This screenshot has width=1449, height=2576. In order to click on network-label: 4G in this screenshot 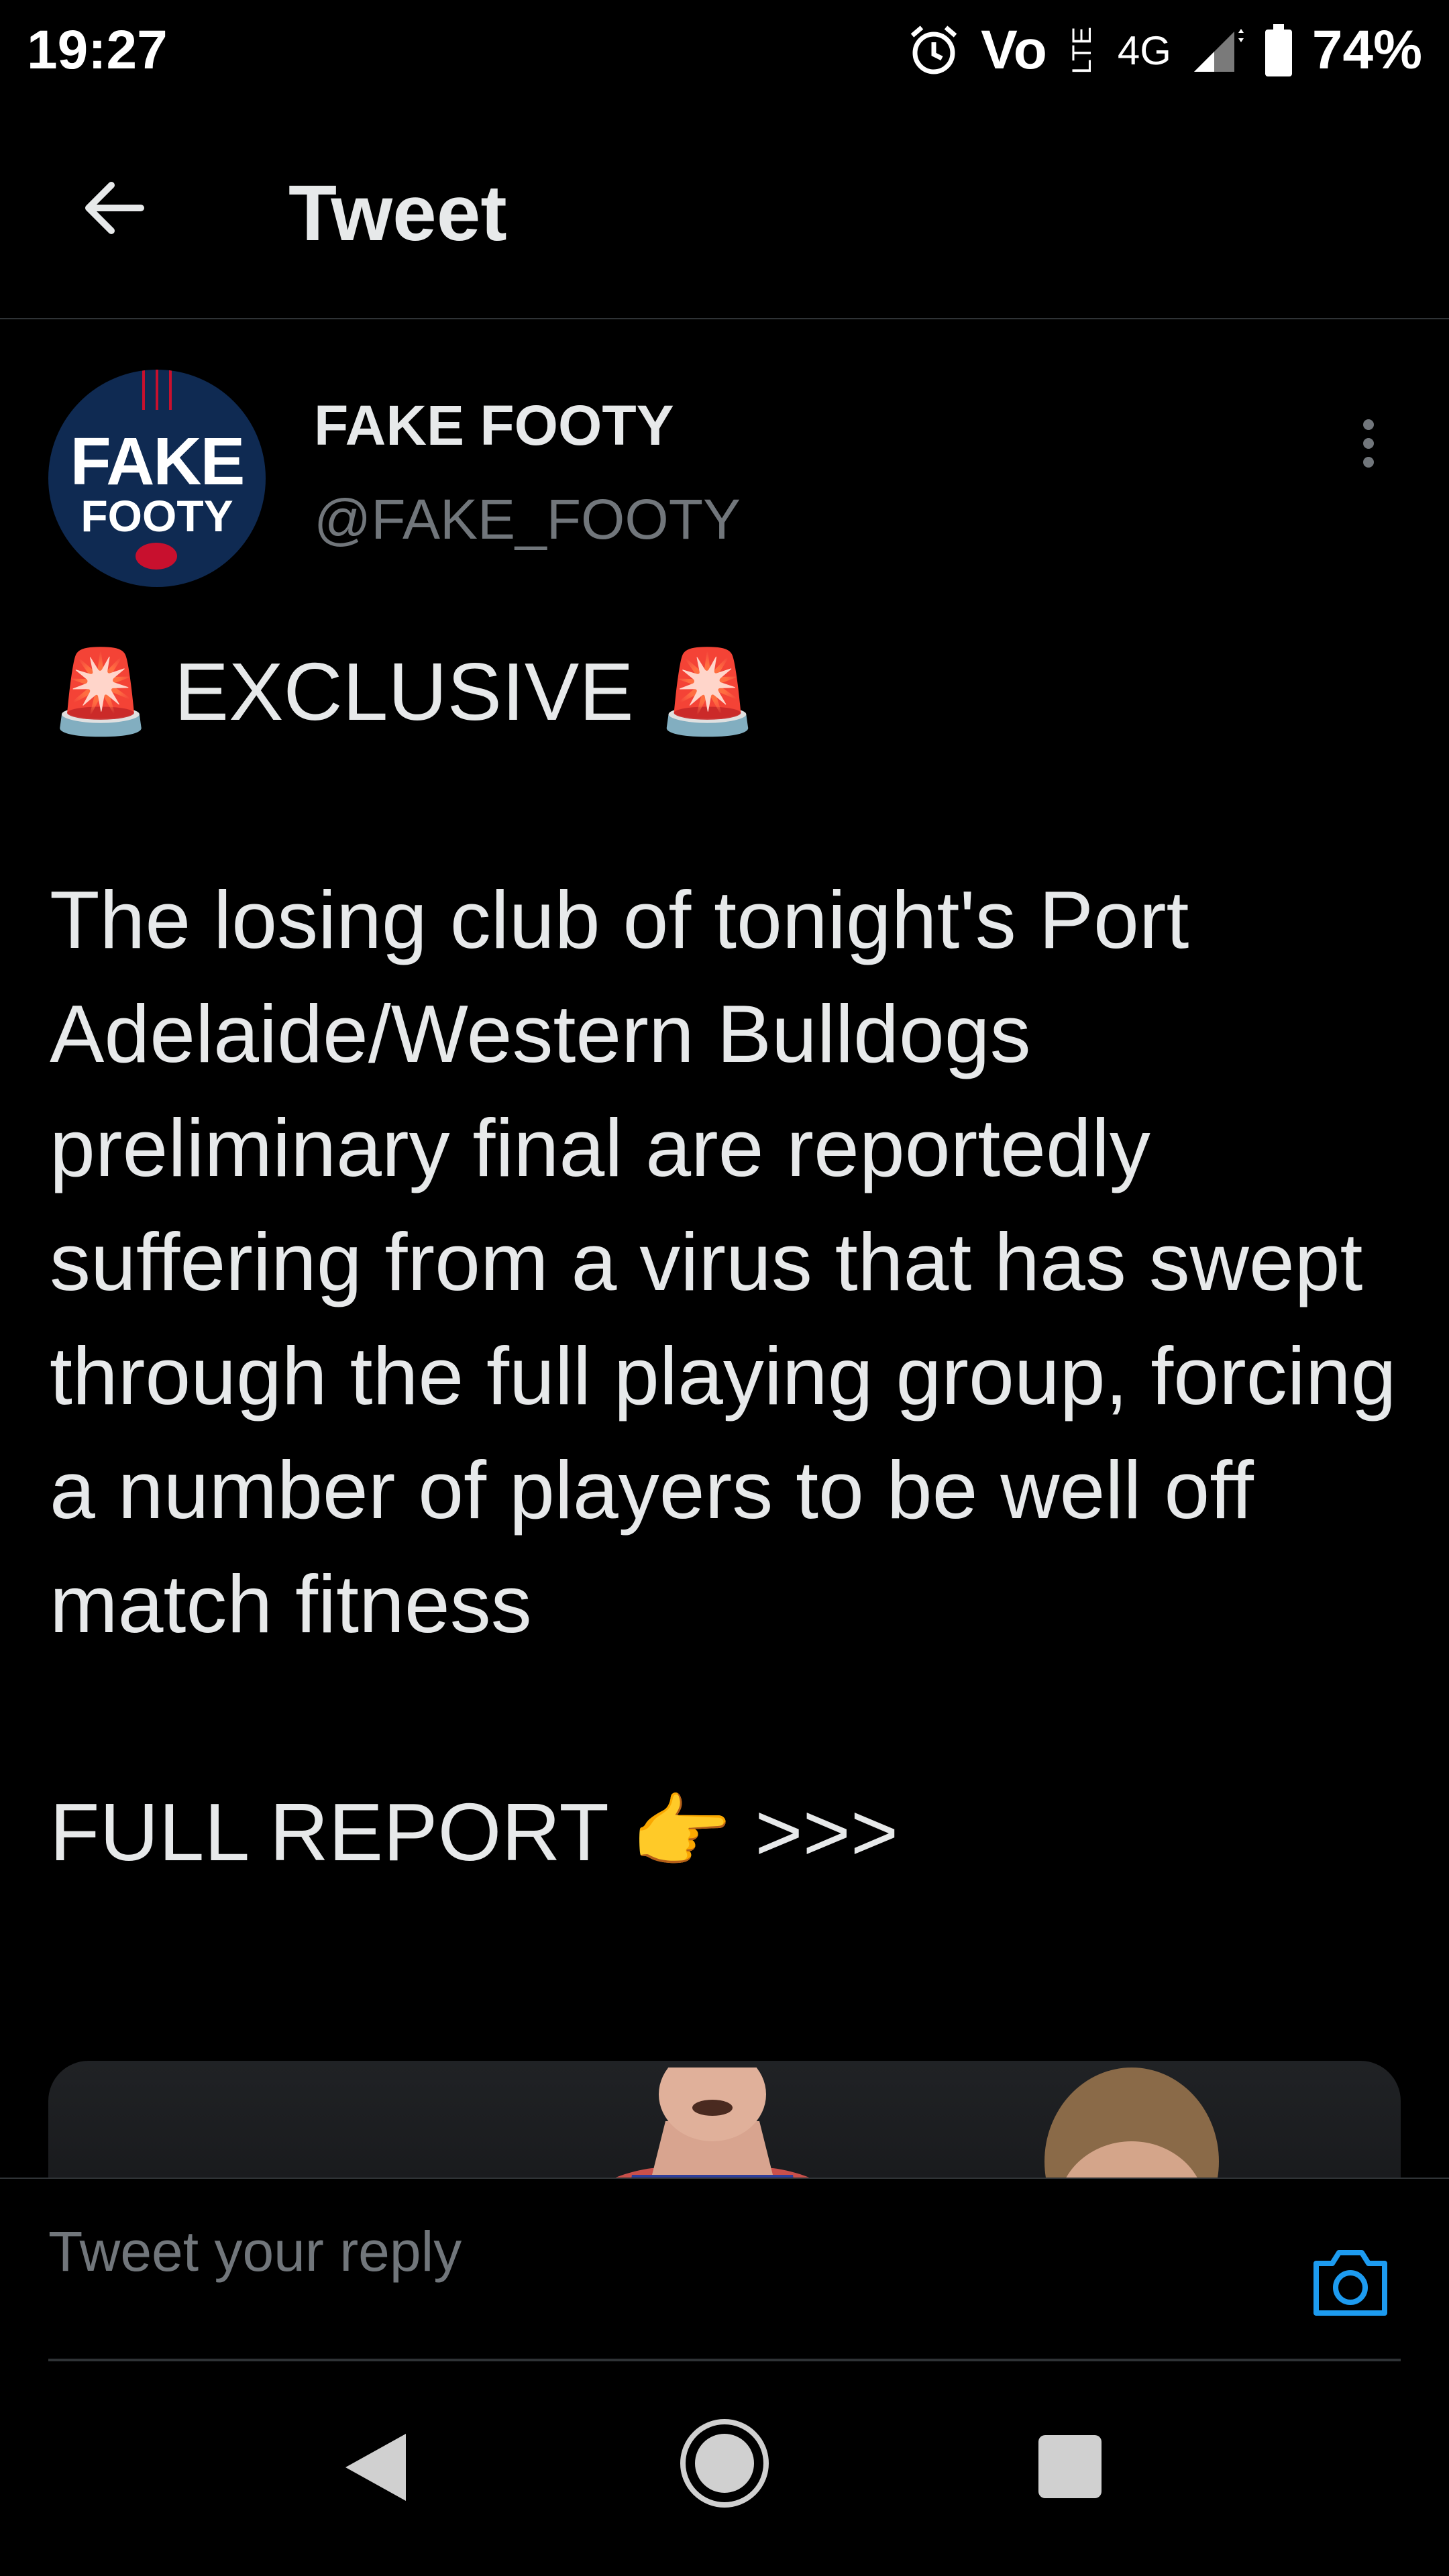, I will do `click(1144, 50)`.